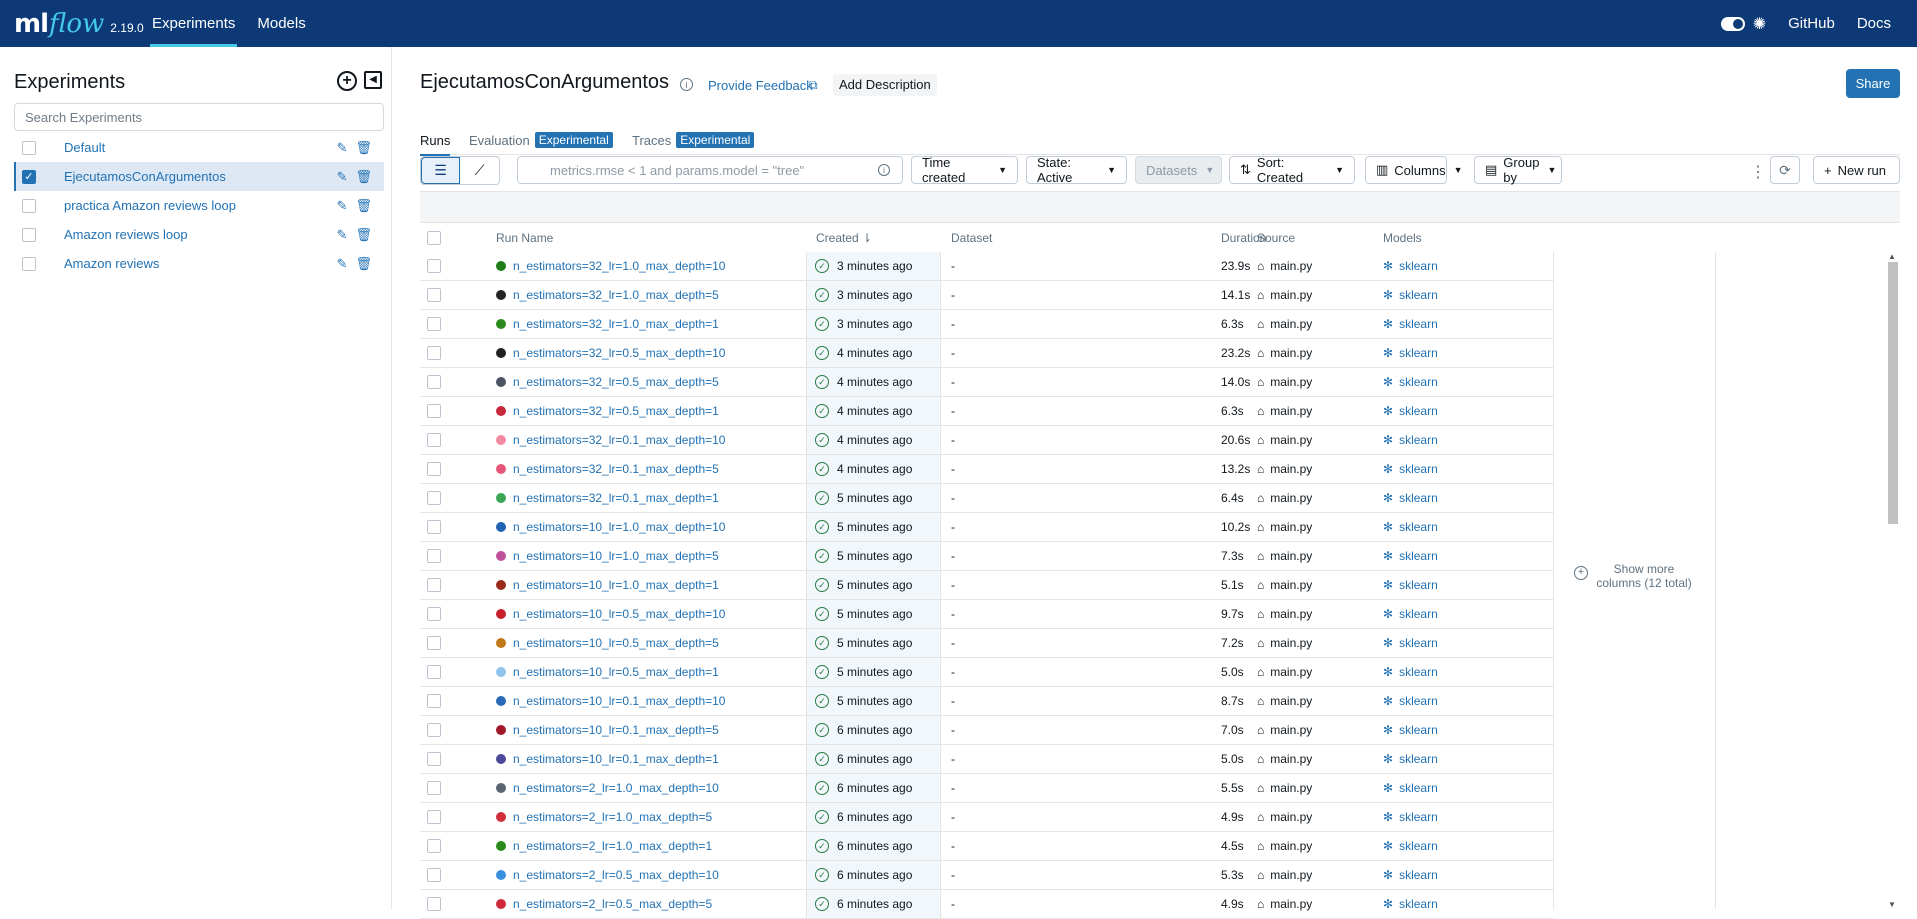 The width and height of the screenshot is (1917, 919). What do you see at coordinates (84, 147) in the screenshot?
I see `experiment-name: Default` at bounding box center [84, 147].